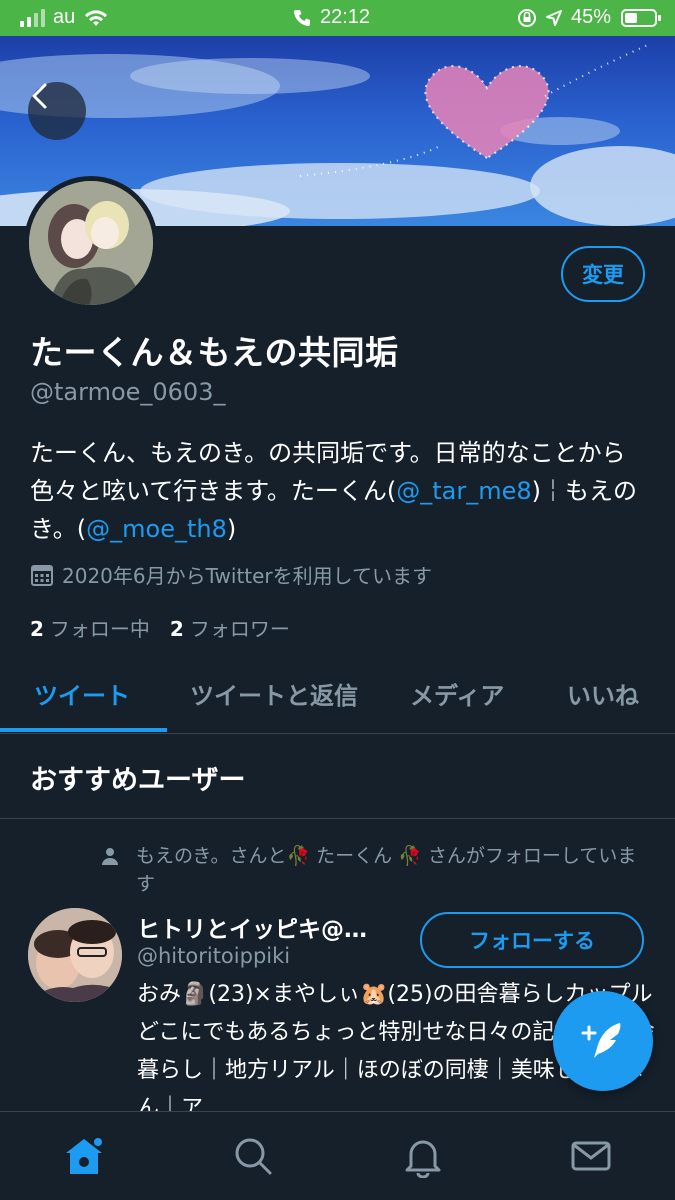  What do you see at coordinates (337, 818) in the screenshot?
I see `divider` at bounding box center [337, 818].